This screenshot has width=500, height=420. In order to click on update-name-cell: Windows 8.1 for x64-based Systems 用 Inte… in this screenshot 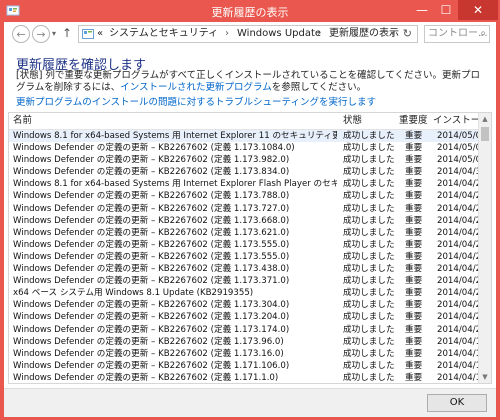, I will do `click(175, 184)`.